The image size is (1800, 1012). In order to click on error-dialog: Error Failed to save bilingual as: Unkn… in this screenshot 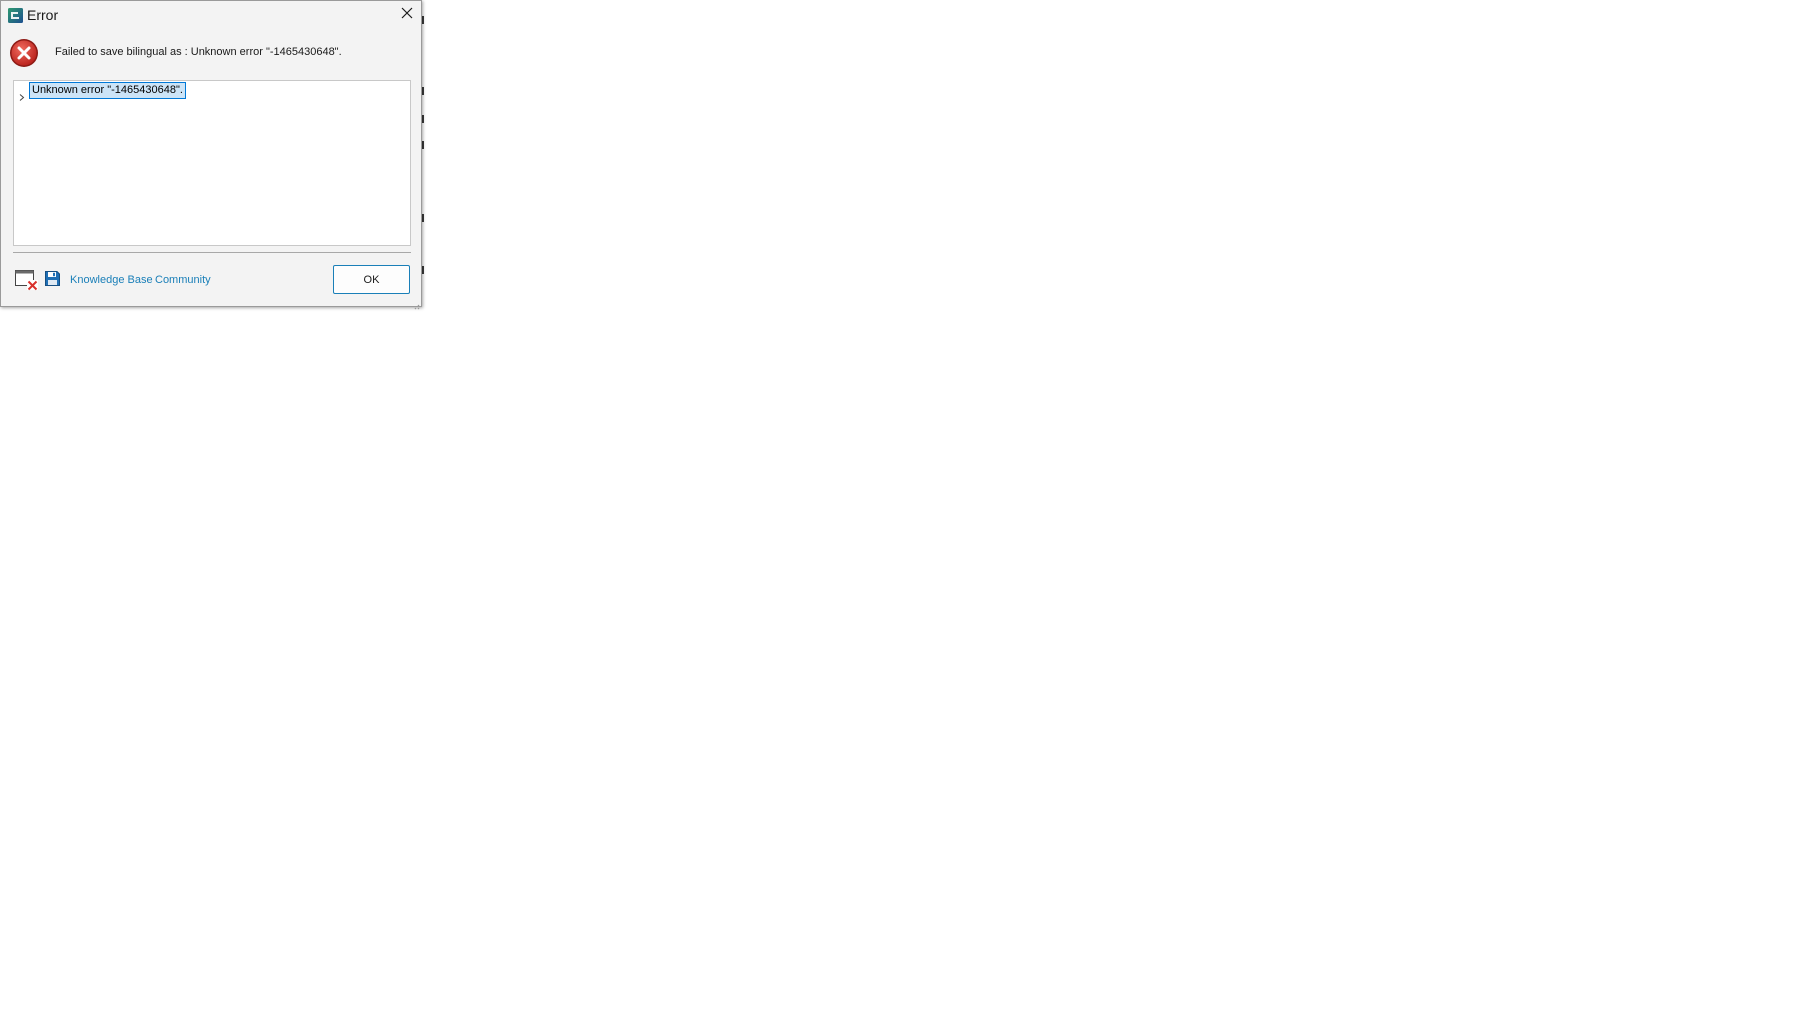, I will do `click(211, 155)`.